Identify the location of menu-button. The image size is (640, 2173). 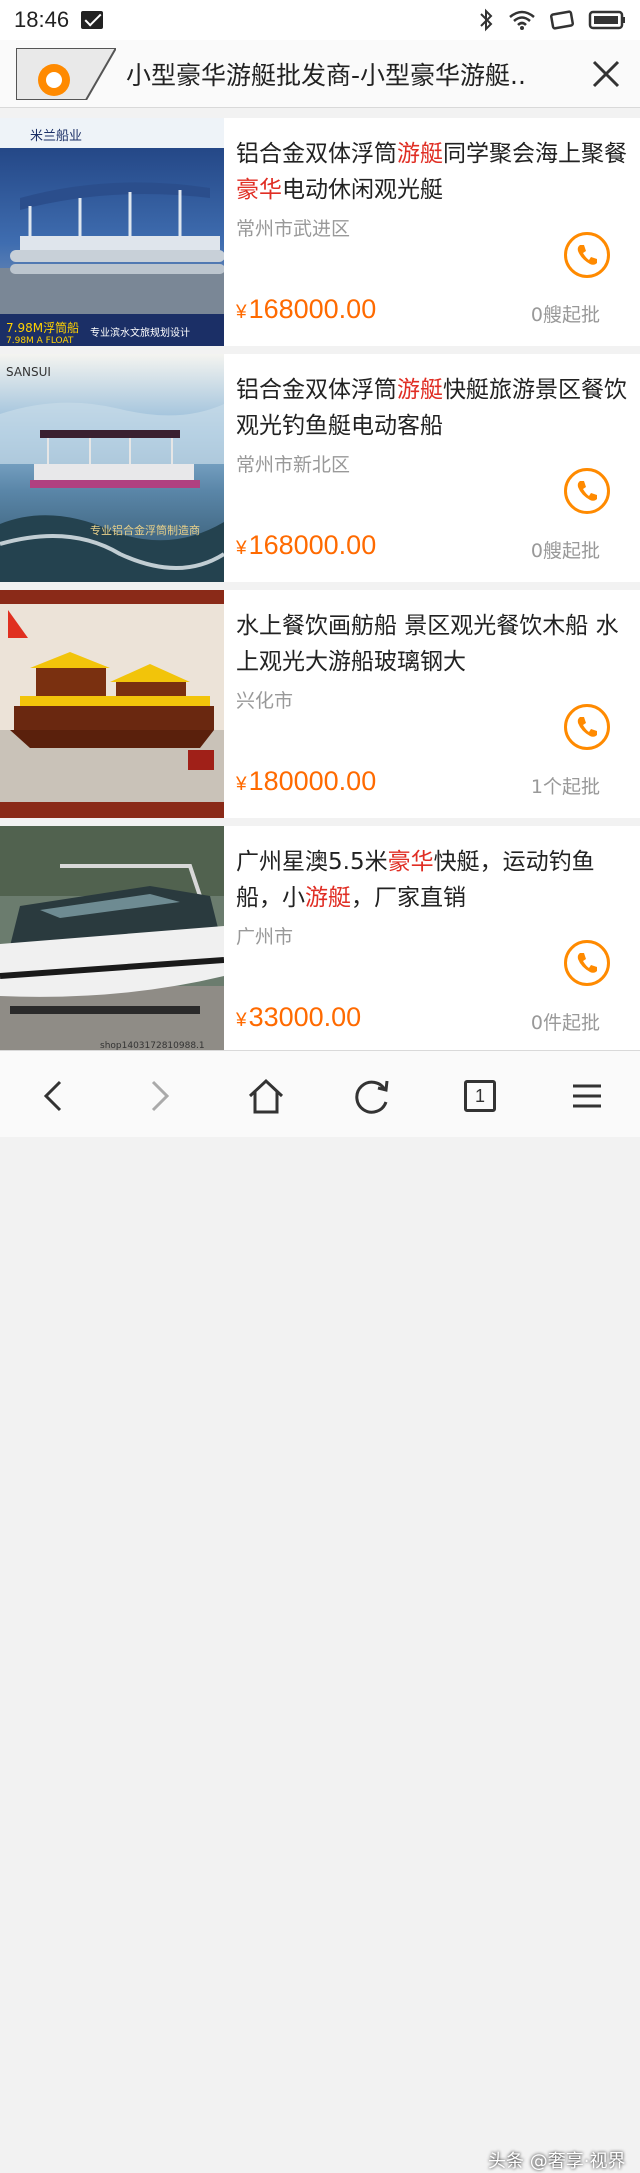
(587, 1096).